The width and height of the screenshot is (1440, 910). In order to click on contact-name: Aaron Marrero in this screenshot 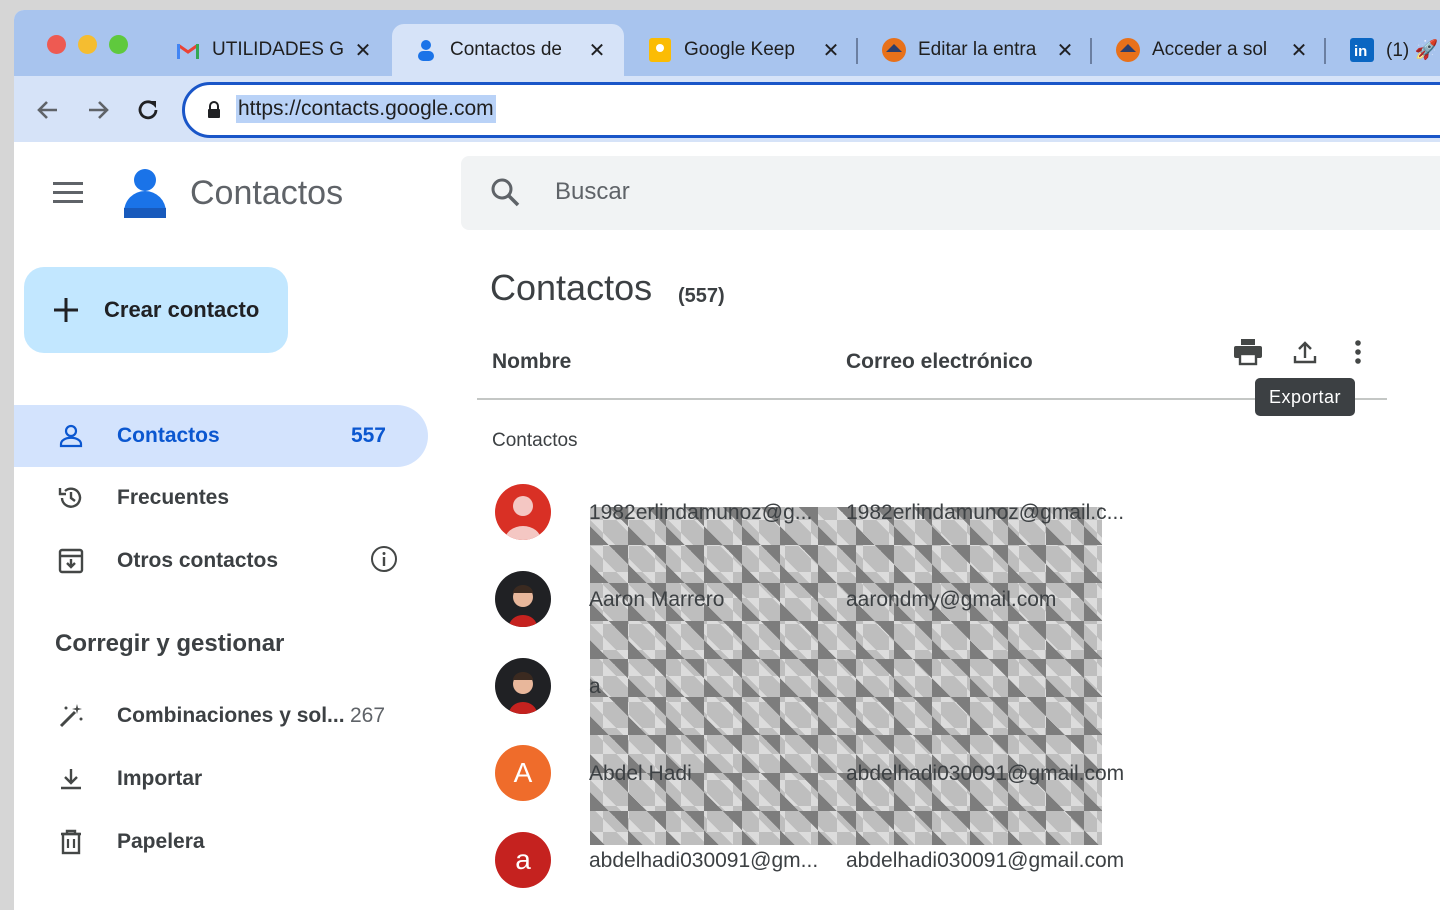, I will do `click(657, 599)`.